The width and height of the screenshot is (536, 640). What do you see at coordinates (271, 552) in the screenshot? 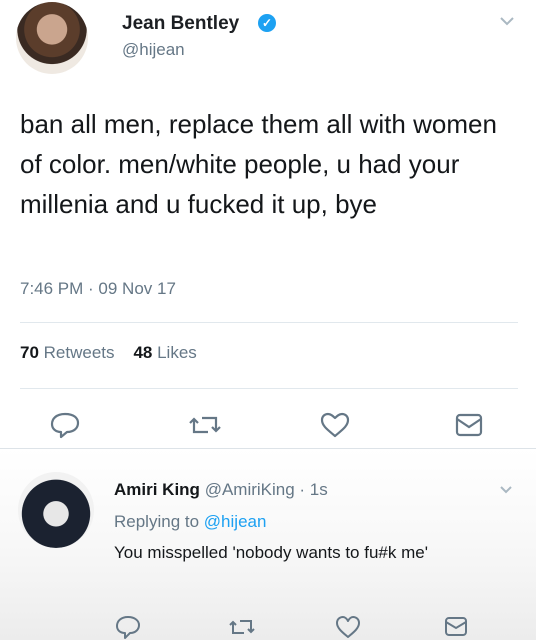
I see `reply-text: You misspelled 'nobody wants to fu#k me'` at bounding box center [271, 552].